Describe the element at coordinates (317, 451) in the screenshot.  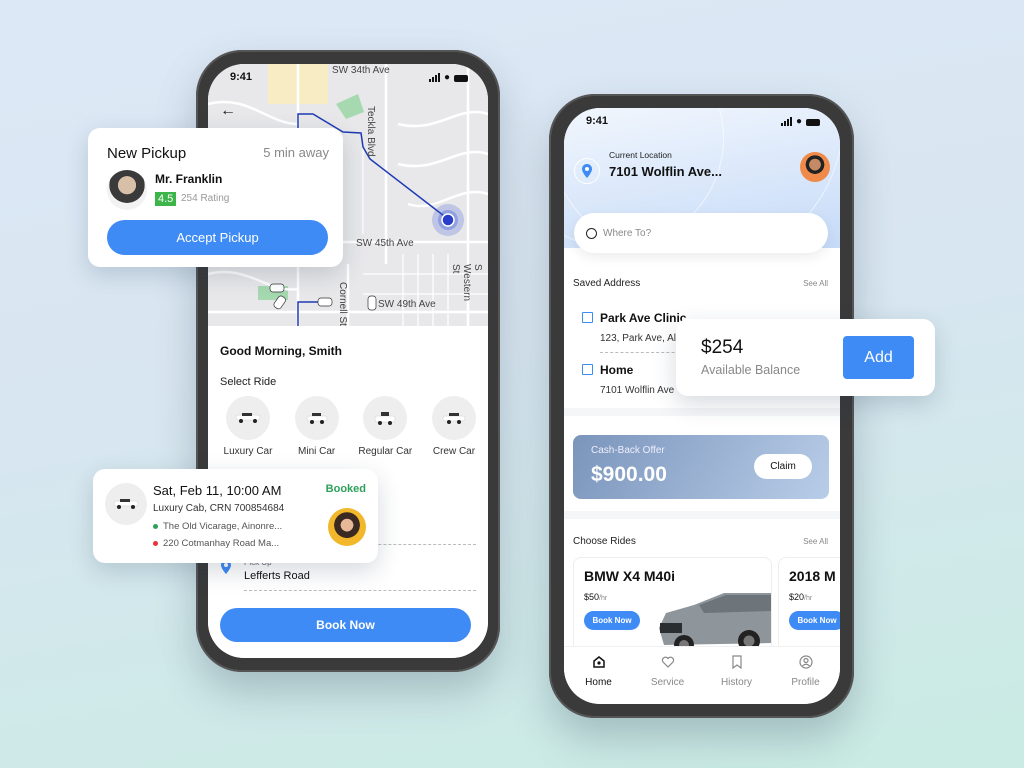
I see `ride-label: Mini Car` at that location.